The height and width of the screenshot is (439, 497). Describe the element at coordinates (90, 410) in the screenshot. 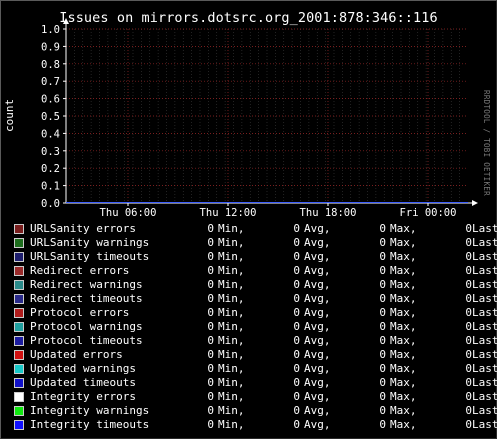

I see `legend-series-name: Integrity warnings` at that location.